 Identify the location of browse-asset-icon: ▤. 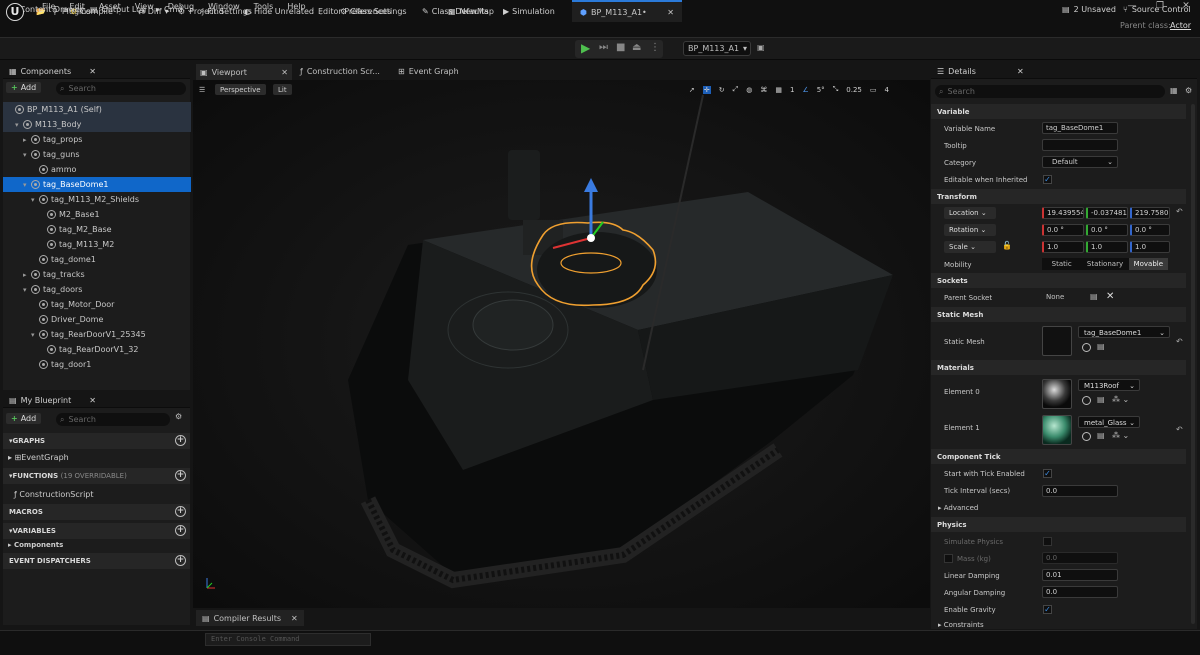
(1101, 435).